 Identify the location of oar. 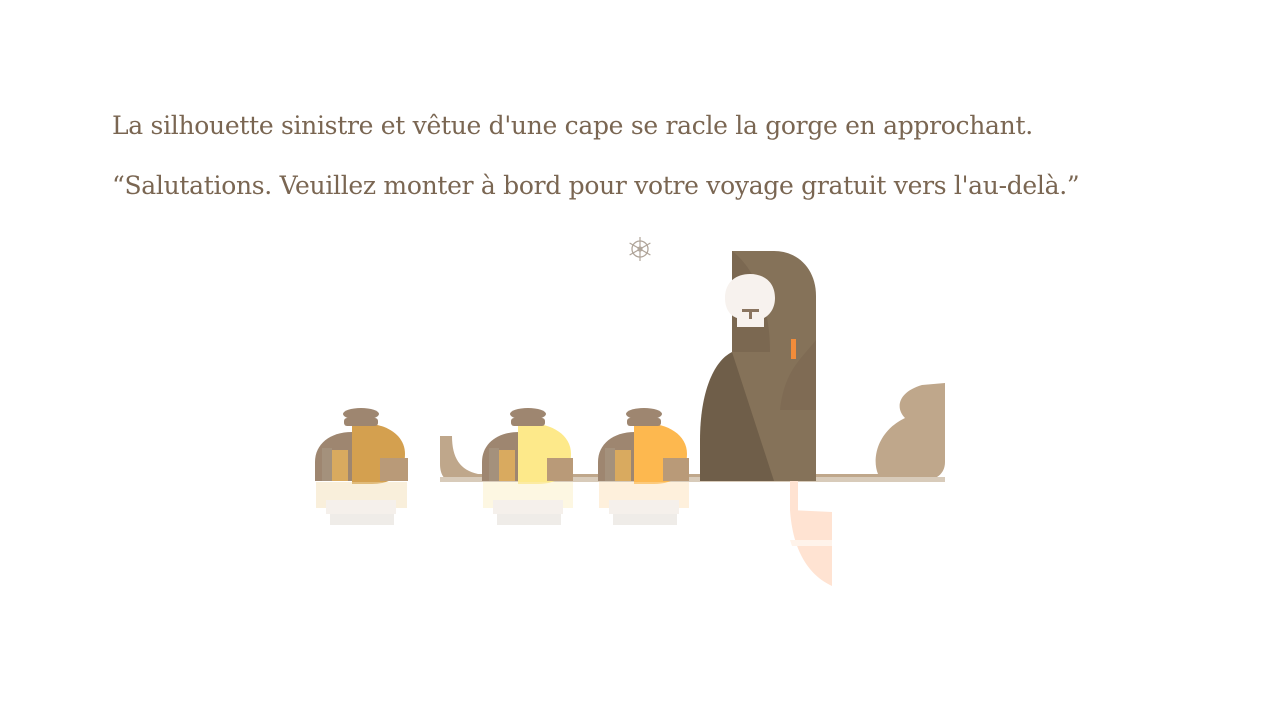
(811, 533).